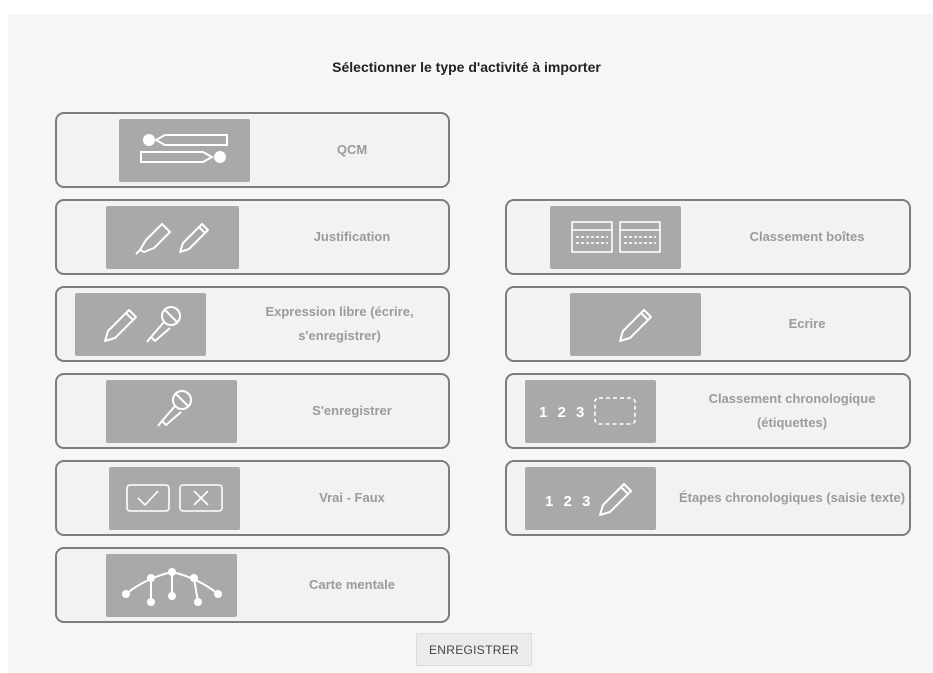  I want to click on boxes-sort-icon, so click(615, 237).